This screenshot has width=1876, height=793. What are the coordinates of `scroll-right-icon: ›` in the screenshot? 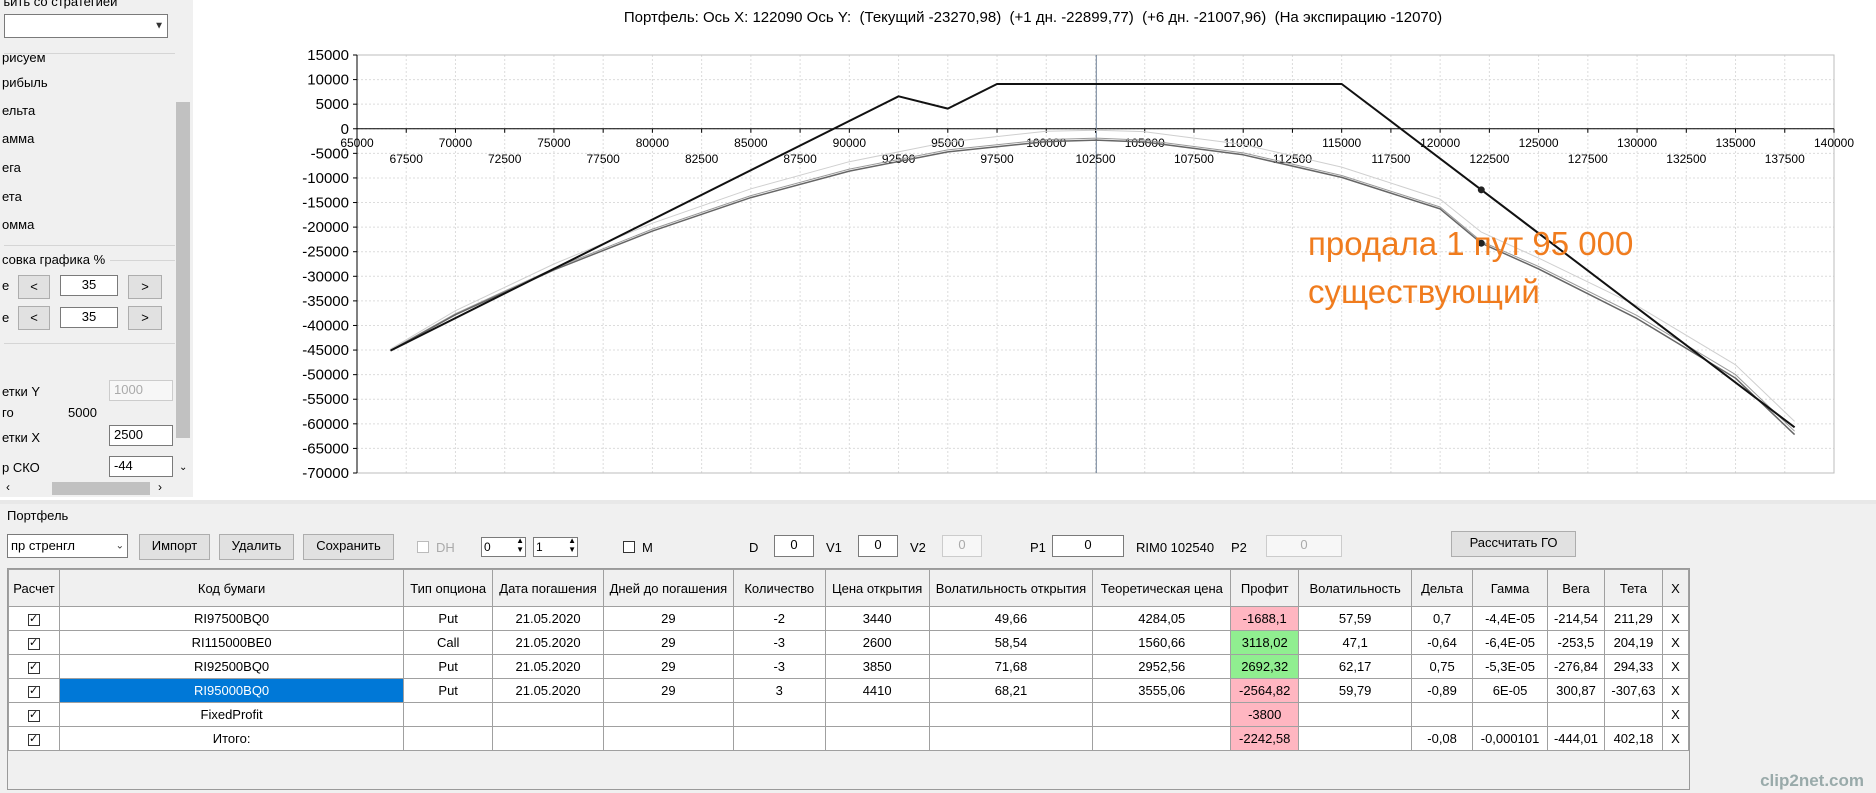 It's located at (160, 487).